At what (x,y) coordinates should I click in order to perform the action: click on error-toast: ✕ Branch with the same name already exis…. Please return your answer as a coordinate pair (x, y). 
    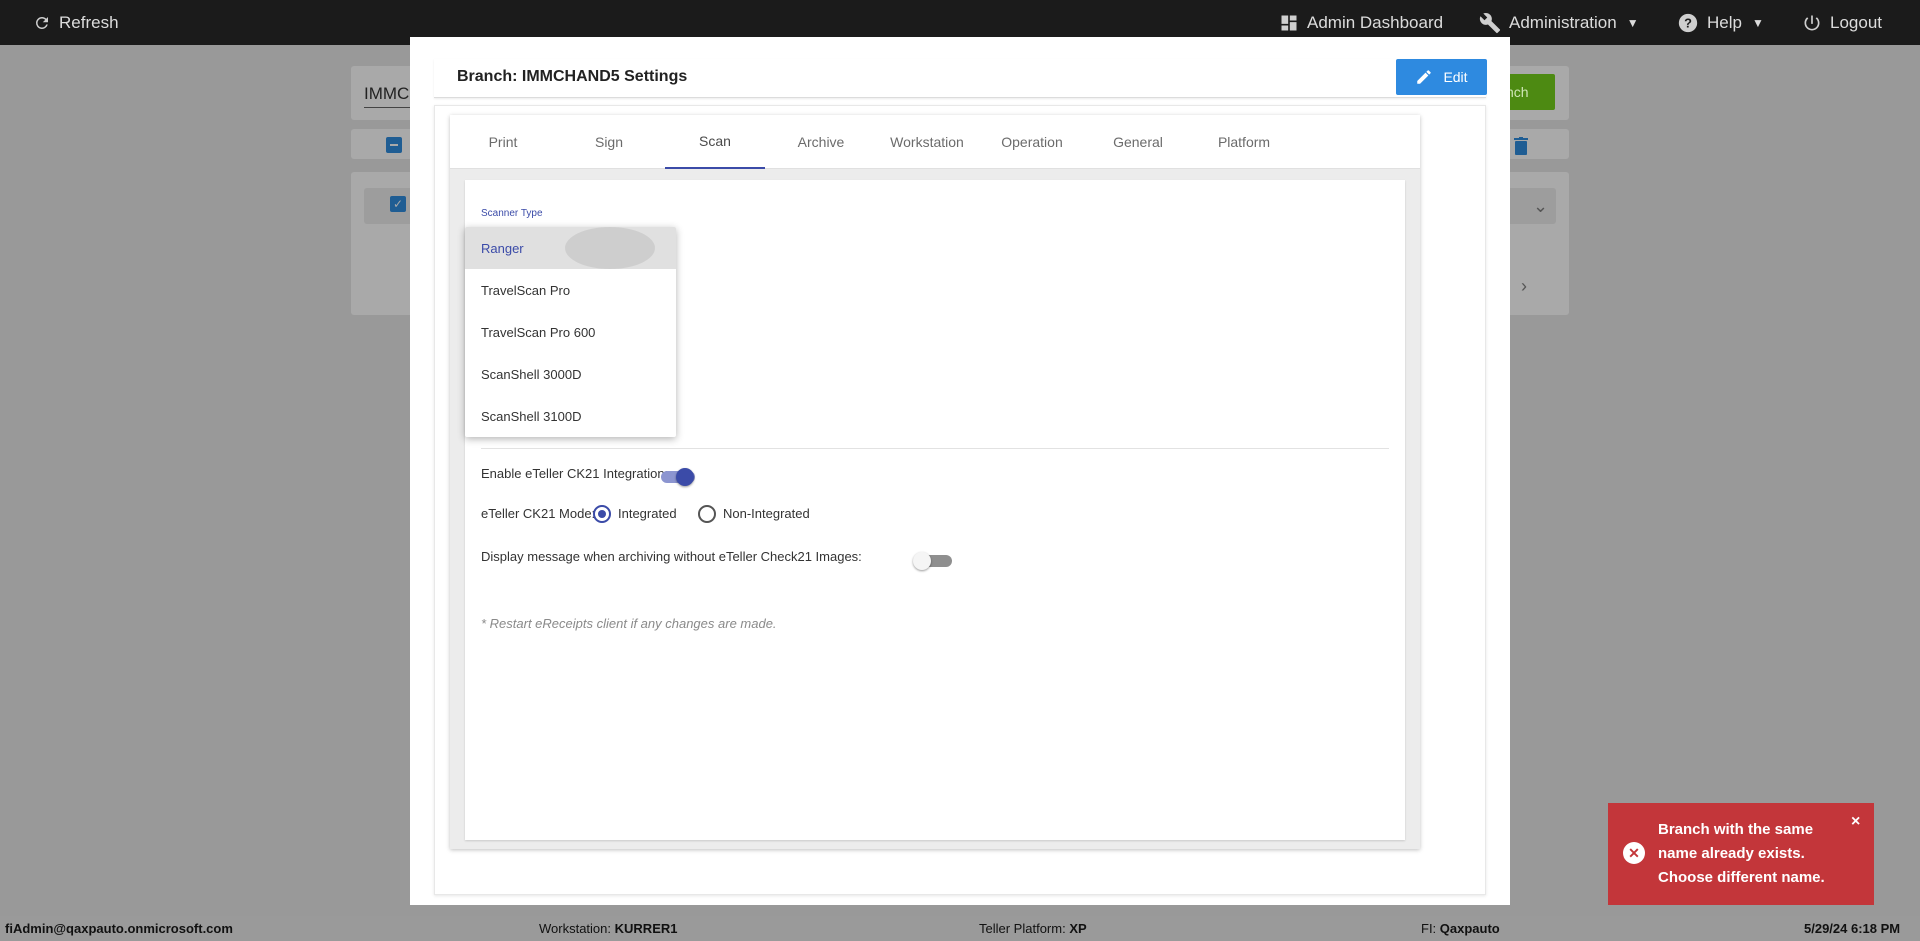
    Looking at the image, I should click on (1741, 854).